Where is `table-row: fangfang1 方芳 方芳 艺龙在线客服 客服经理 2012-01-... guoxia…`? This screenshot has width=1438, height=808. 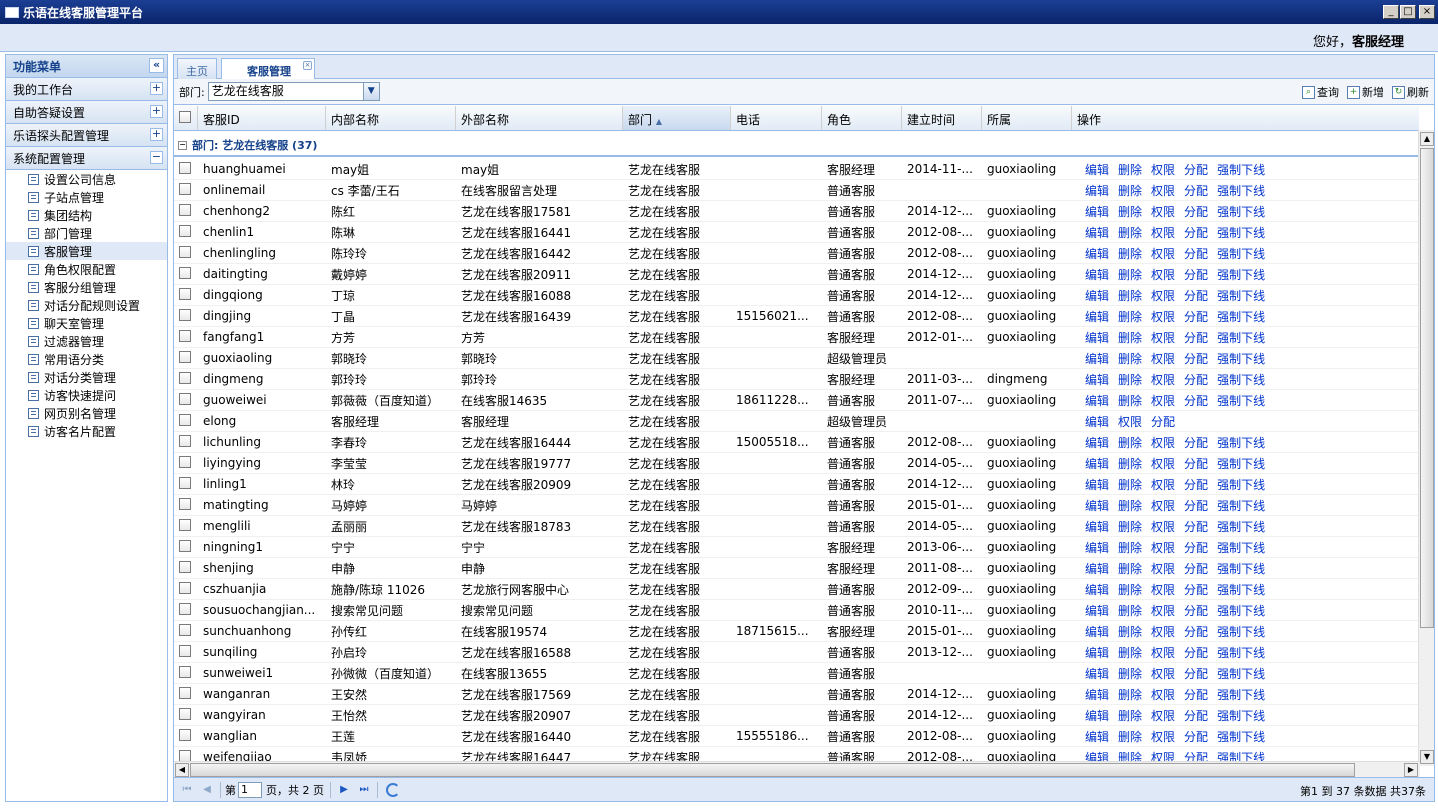
table-row: fangfang1 方芳 方芳 艺龙在线客服 客服经理 2012-01-... guoxia… is located at coordinates (796, 337).